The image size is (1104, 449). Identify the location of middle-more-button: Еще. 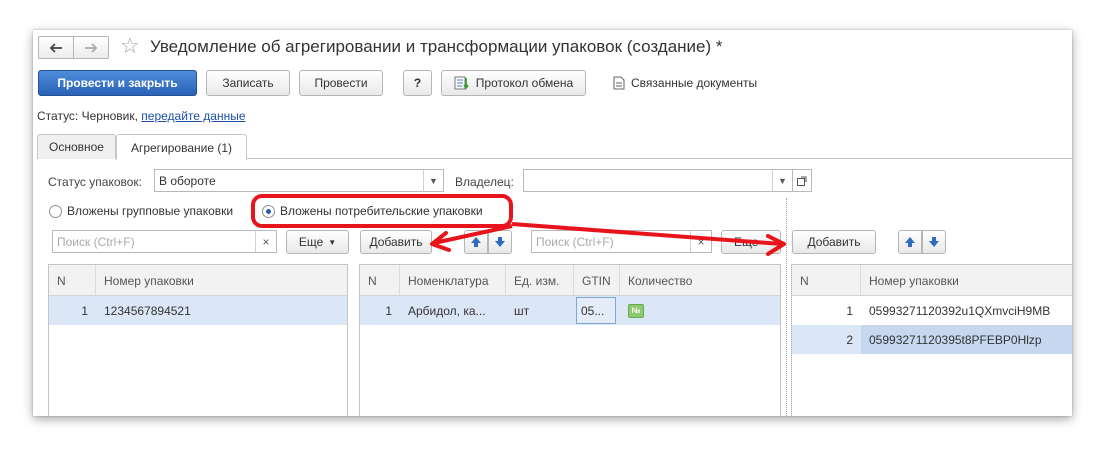
(751, 242).